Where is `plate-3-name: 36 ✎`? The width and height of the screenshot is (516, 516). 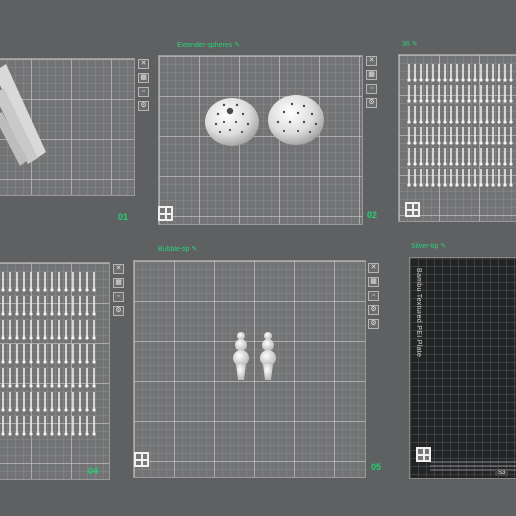 plate-3-name: 36 ✎ is located at coordinates (410, 44).